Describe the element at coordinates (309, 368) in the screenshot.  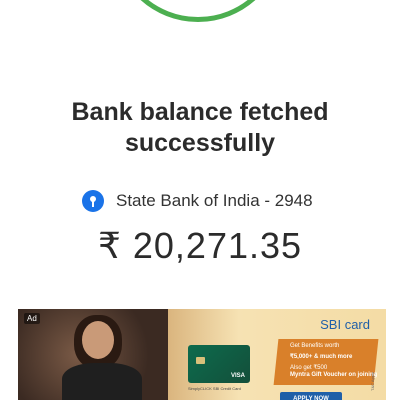
I see `offer-line-3: Also get ₹500` at that location.